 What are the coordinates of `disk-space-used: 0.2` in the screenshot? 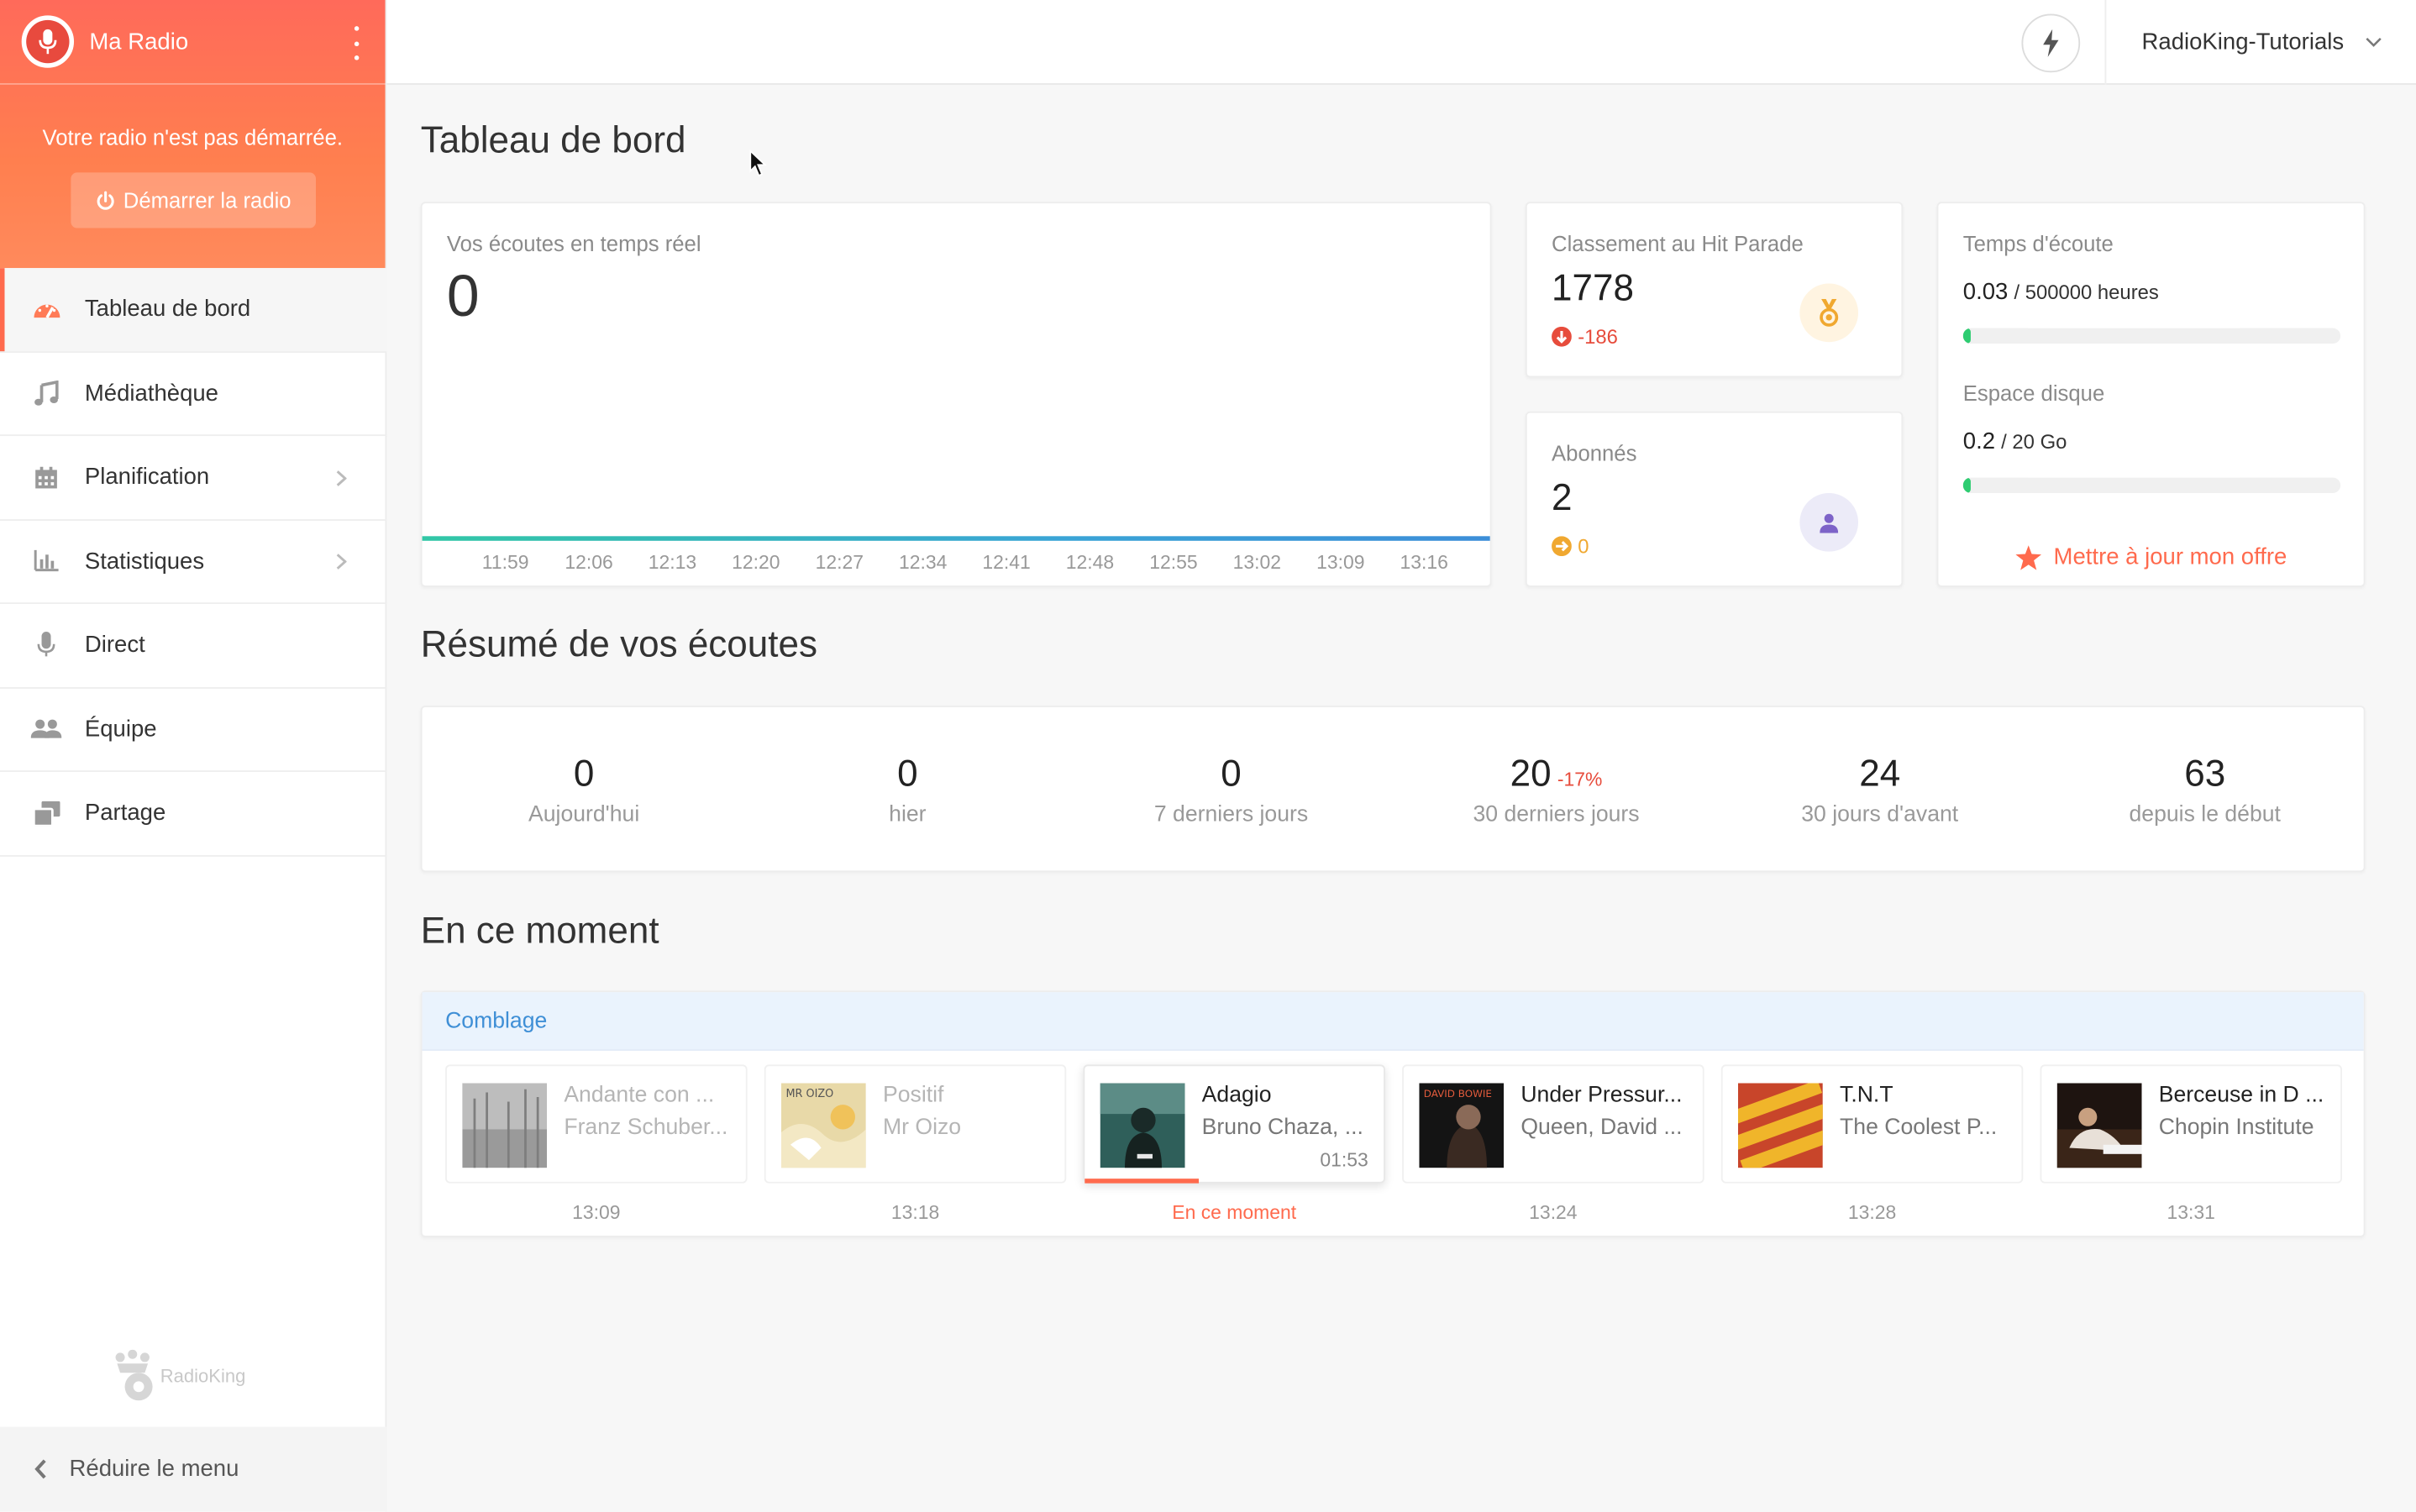 It's located at (1979, 441).